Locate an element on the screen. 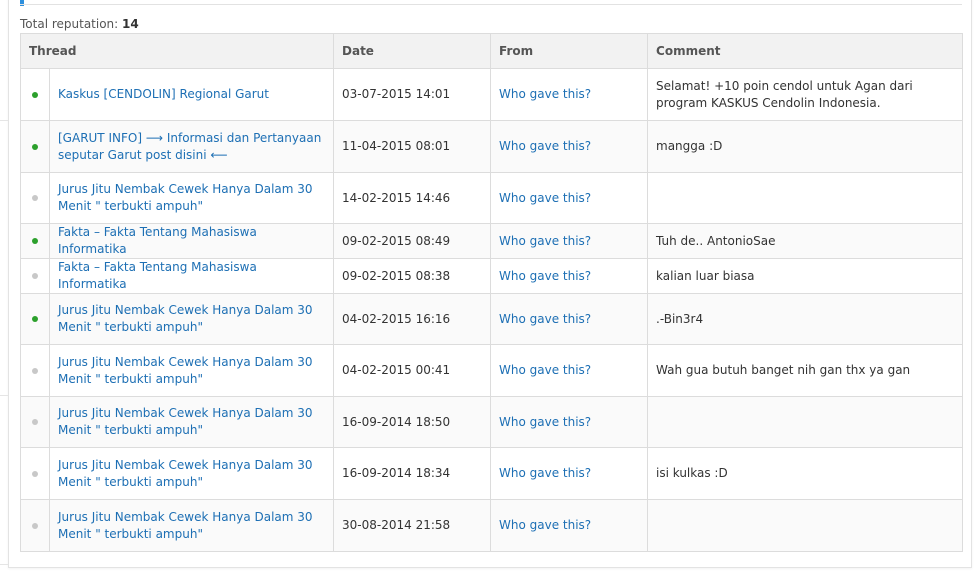  column-header-date: Date is located at coordinates (412, 51).